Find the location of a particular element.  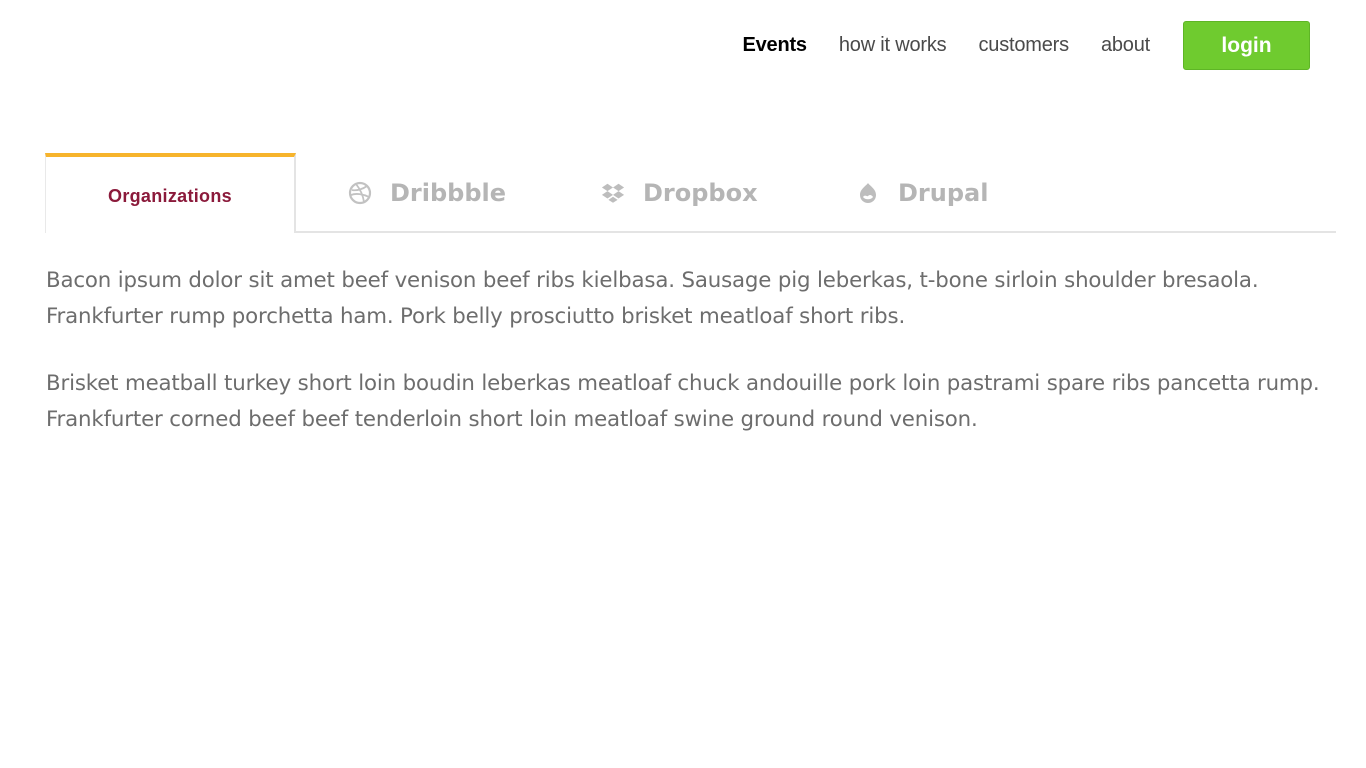

tab-dribbble-label: Dribbble is located at coordinates (448, 193).